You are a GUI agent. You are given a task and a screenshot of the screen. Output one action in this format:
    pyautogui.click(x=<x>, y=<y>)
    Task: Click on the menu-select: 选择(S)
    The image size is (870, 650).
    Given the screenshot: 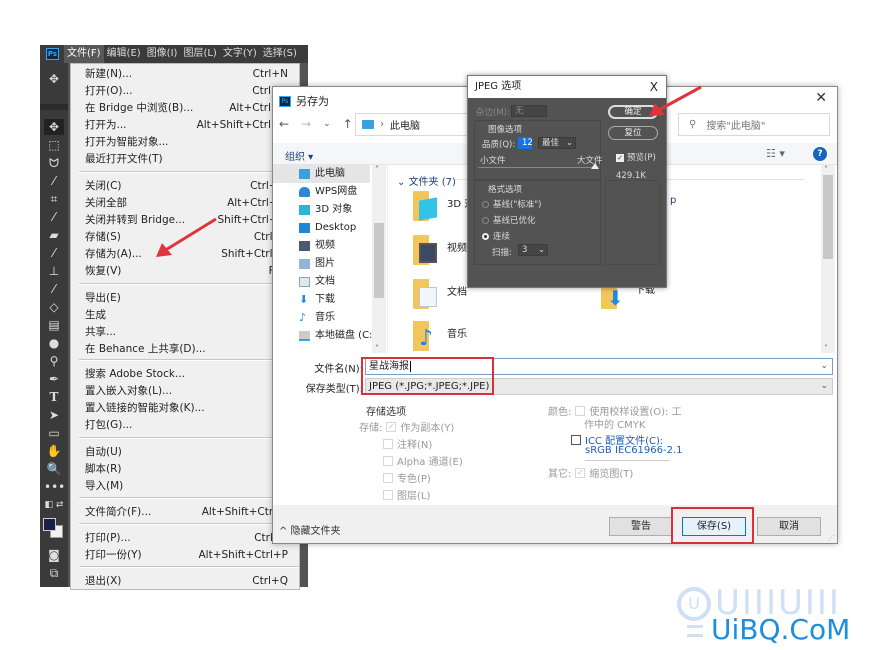 What is the action you would take?
    pyautogui.click(x=280, y=54)
    